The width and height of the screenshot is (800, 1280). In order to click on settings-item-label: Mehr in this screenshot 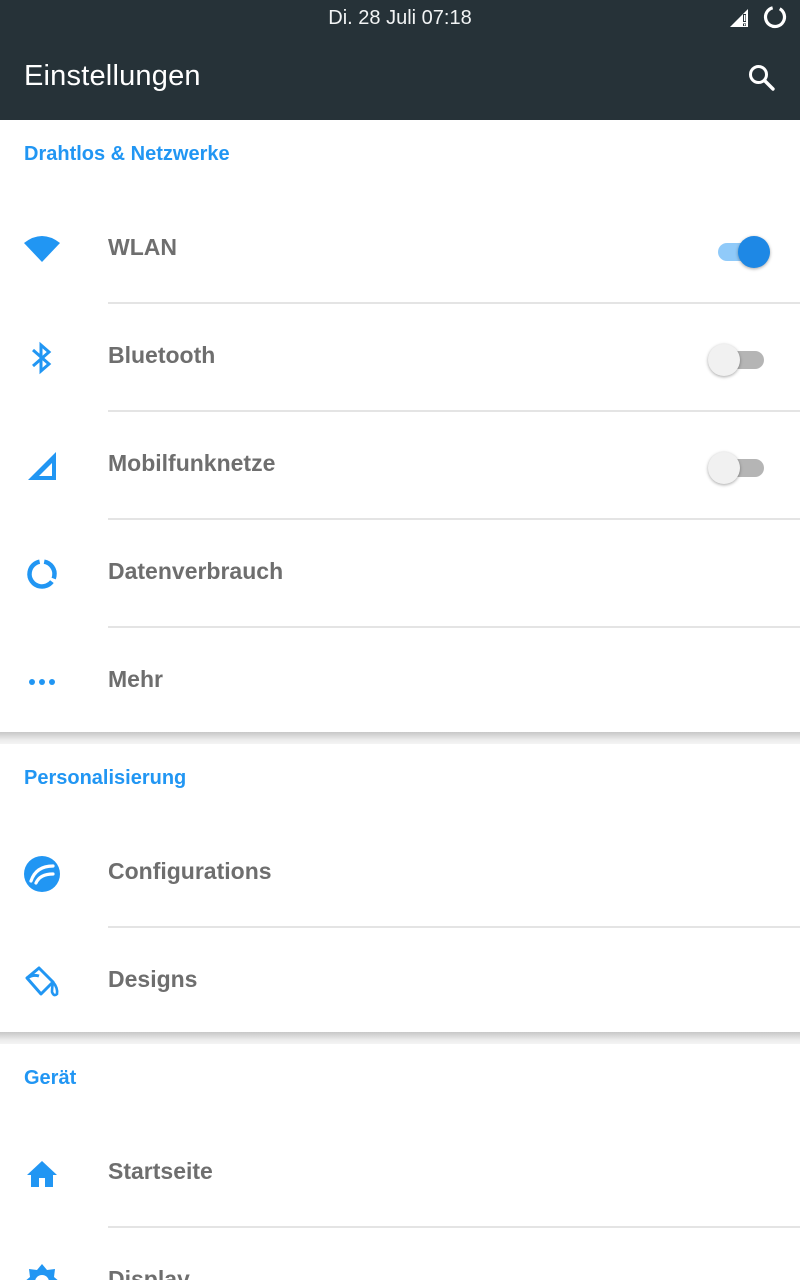, I will do `click(135, 679)`.